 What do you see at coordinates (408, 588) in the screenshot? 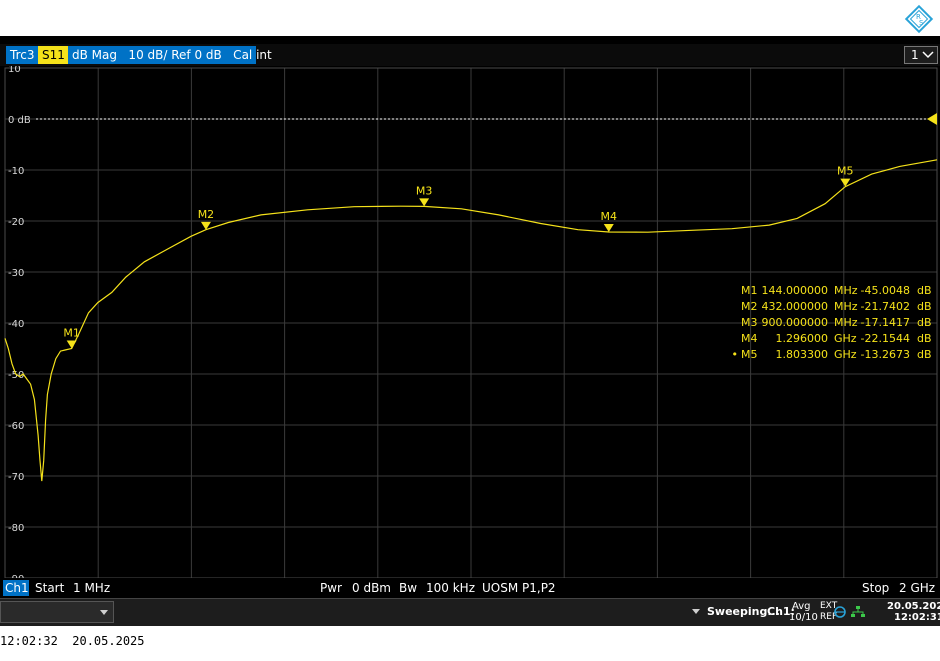
I see `bandwidth-label: Bw` at bounding box center [408, 588].